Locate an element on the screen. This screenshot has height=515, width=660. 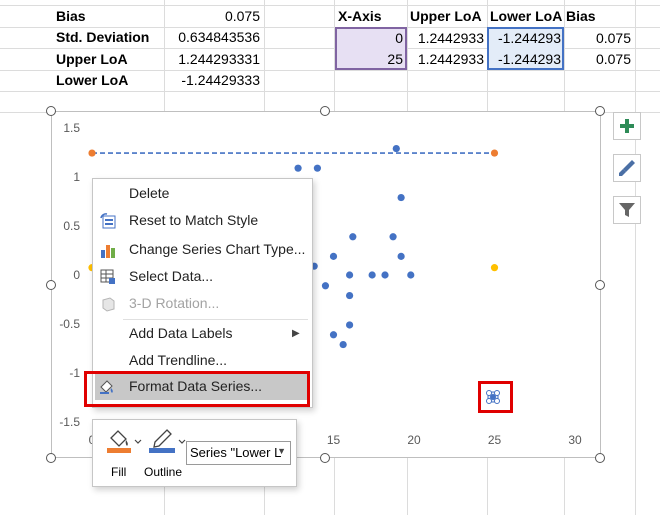
pen-outline-icon is located at coordinates (167, 441).